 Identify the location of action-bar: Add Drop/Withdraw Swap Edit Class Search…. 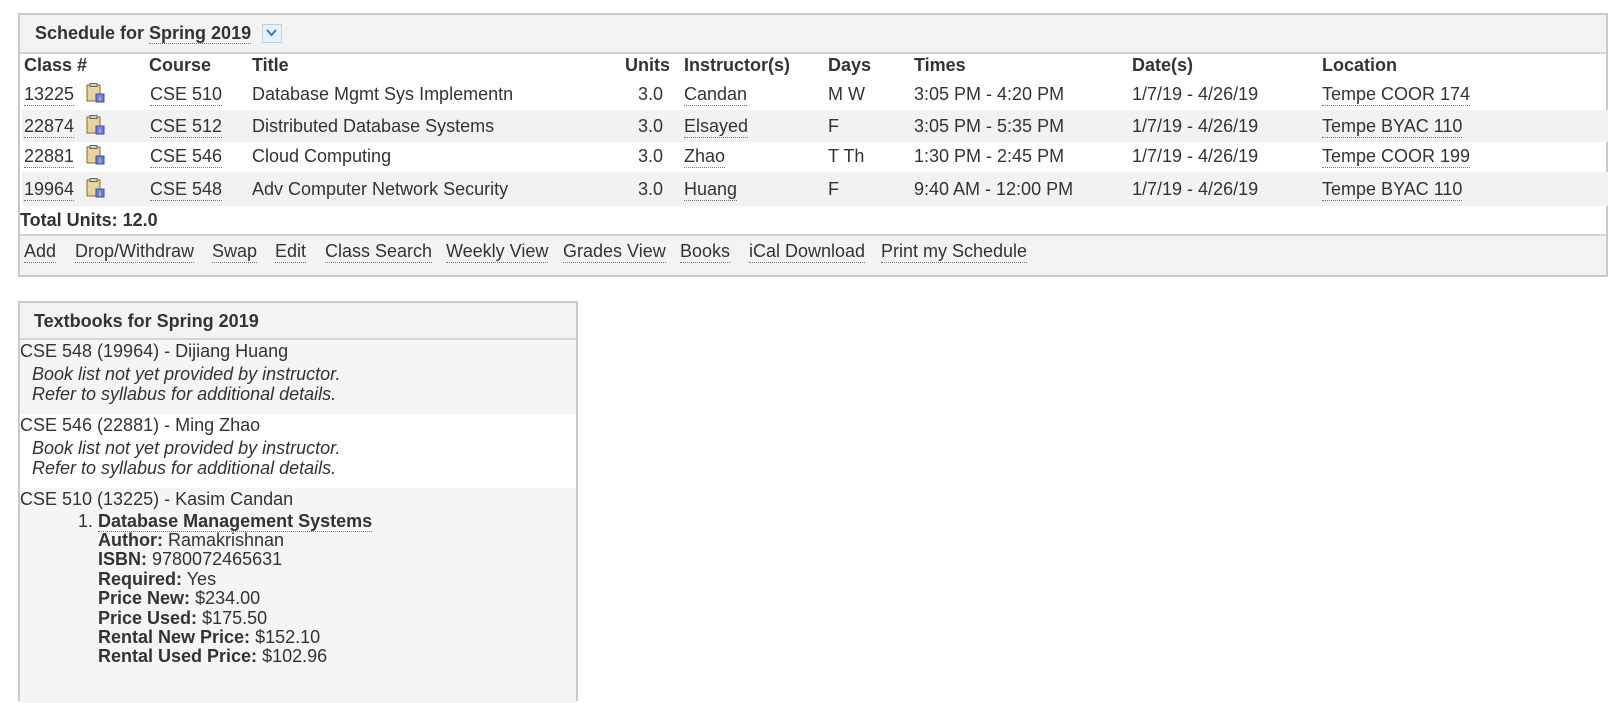
(813, 255).